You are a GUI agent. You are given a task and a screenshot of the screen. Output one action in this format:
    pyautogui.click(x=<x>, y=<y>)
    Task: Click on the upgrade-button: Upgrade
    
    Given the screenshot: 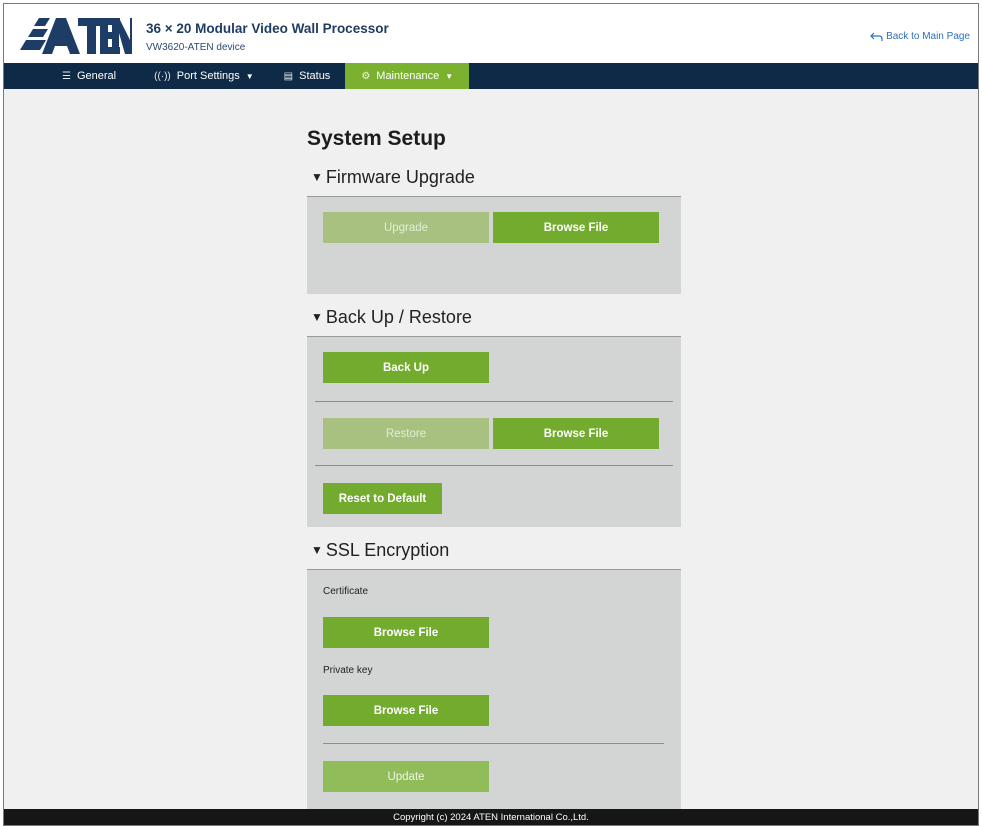 What is the action you would take?
    pyautogui.click(x=406, y=227)
    